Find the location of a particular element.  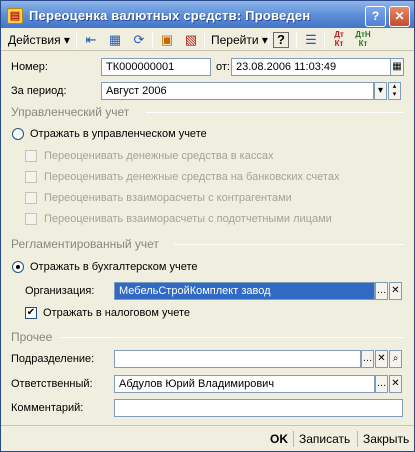

list-settings-icon: ☰ is located at coordinates (311, 40).